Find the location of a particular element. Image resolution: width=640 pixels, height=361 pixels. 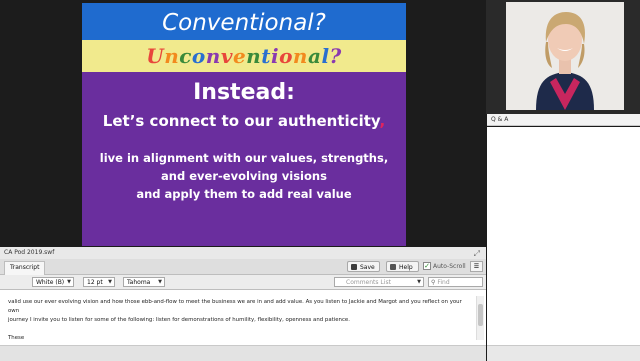

color-select-value: White (B) is located at coordinates (50, 282).